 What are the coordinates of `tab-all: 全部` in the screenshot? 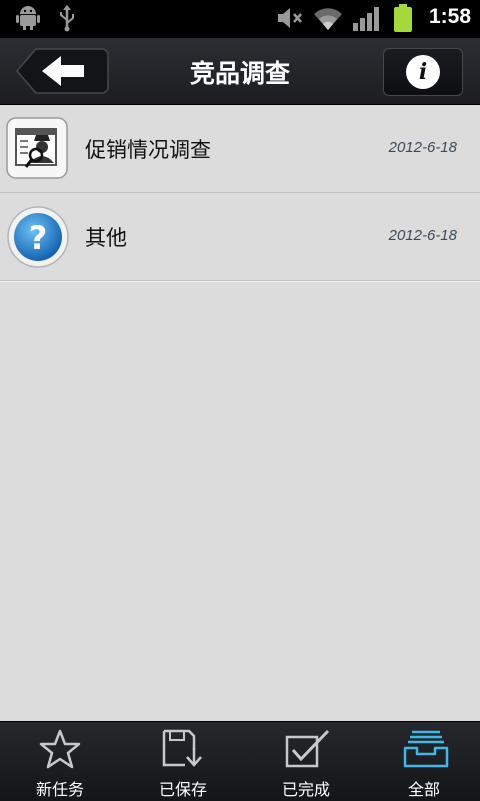 It's located at (422, 761).